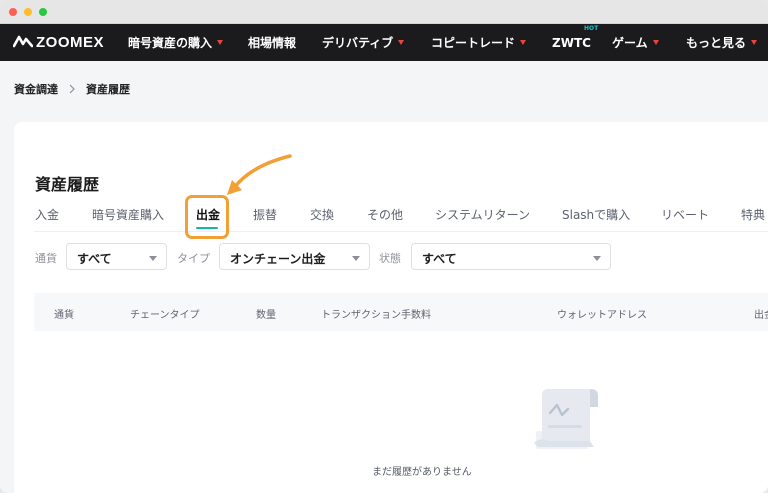  Describe the element at coordinates (596, 214) in the screenshot. I see `tab-slash-purchase: Slashで購入` at that location.